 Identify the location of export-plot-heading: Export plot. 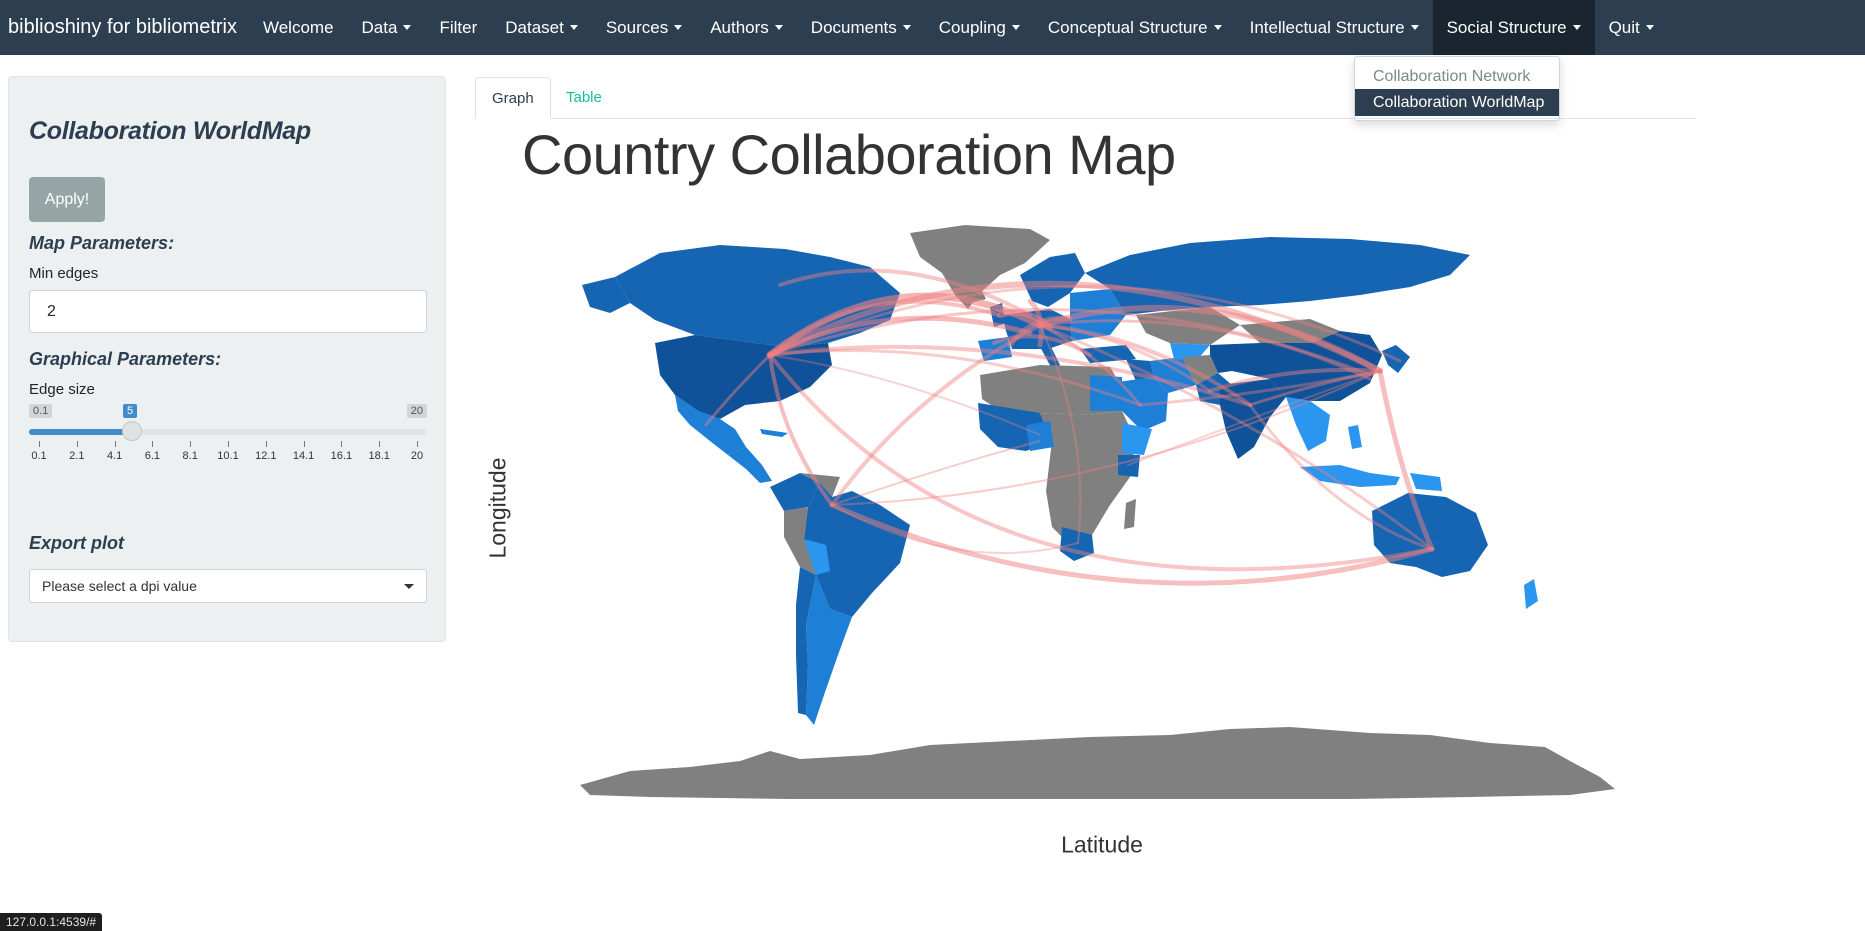
(76, 543).